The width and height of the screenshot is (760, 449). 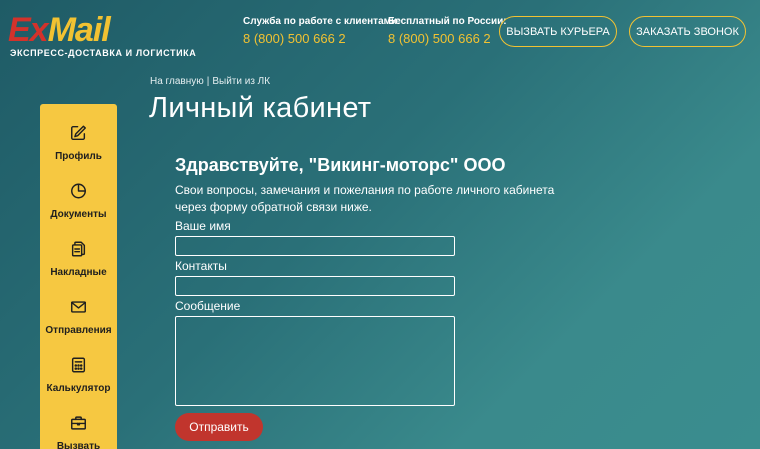 I want to click on breadcrumb: На главную | Выйти из ЛК, so click(x=210, y=81).